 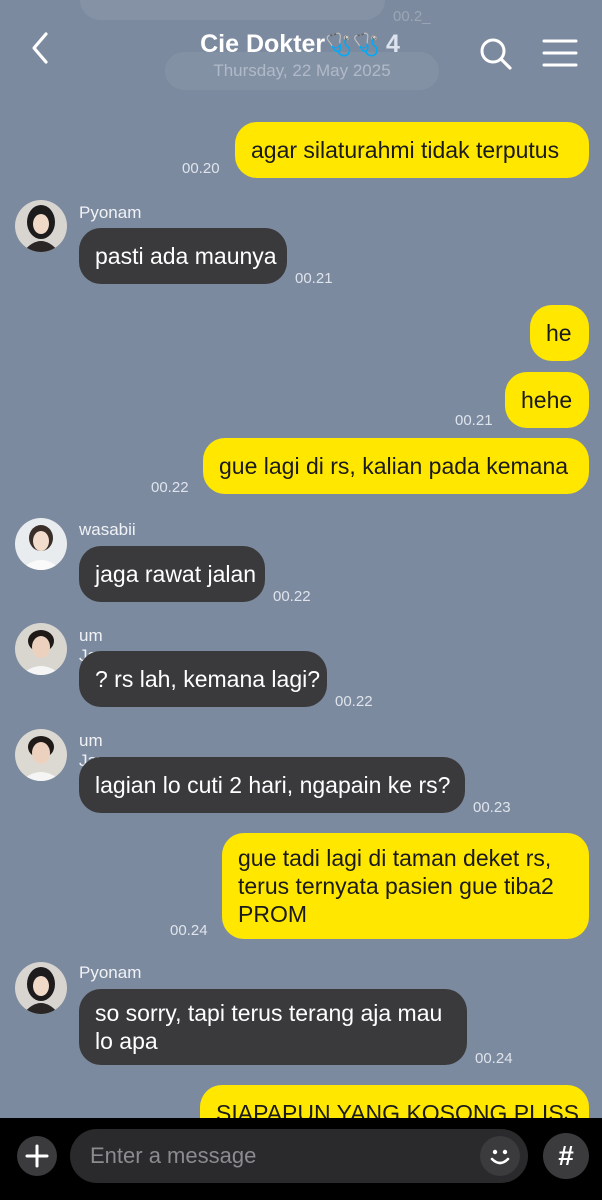 I want to click on chevron-left-icon, so click(x=40, y=48).